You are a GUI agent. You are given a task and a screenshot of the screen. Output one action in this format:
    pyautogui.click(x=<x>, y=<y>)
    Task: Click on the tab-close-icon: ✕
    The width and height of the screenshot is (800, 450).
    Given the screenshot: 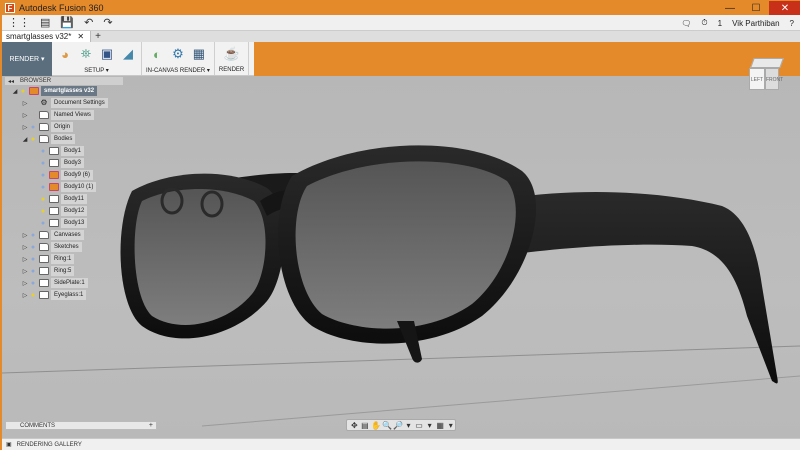 What is the action you would take?
    pyautogui.click(x=80, y=36)
    